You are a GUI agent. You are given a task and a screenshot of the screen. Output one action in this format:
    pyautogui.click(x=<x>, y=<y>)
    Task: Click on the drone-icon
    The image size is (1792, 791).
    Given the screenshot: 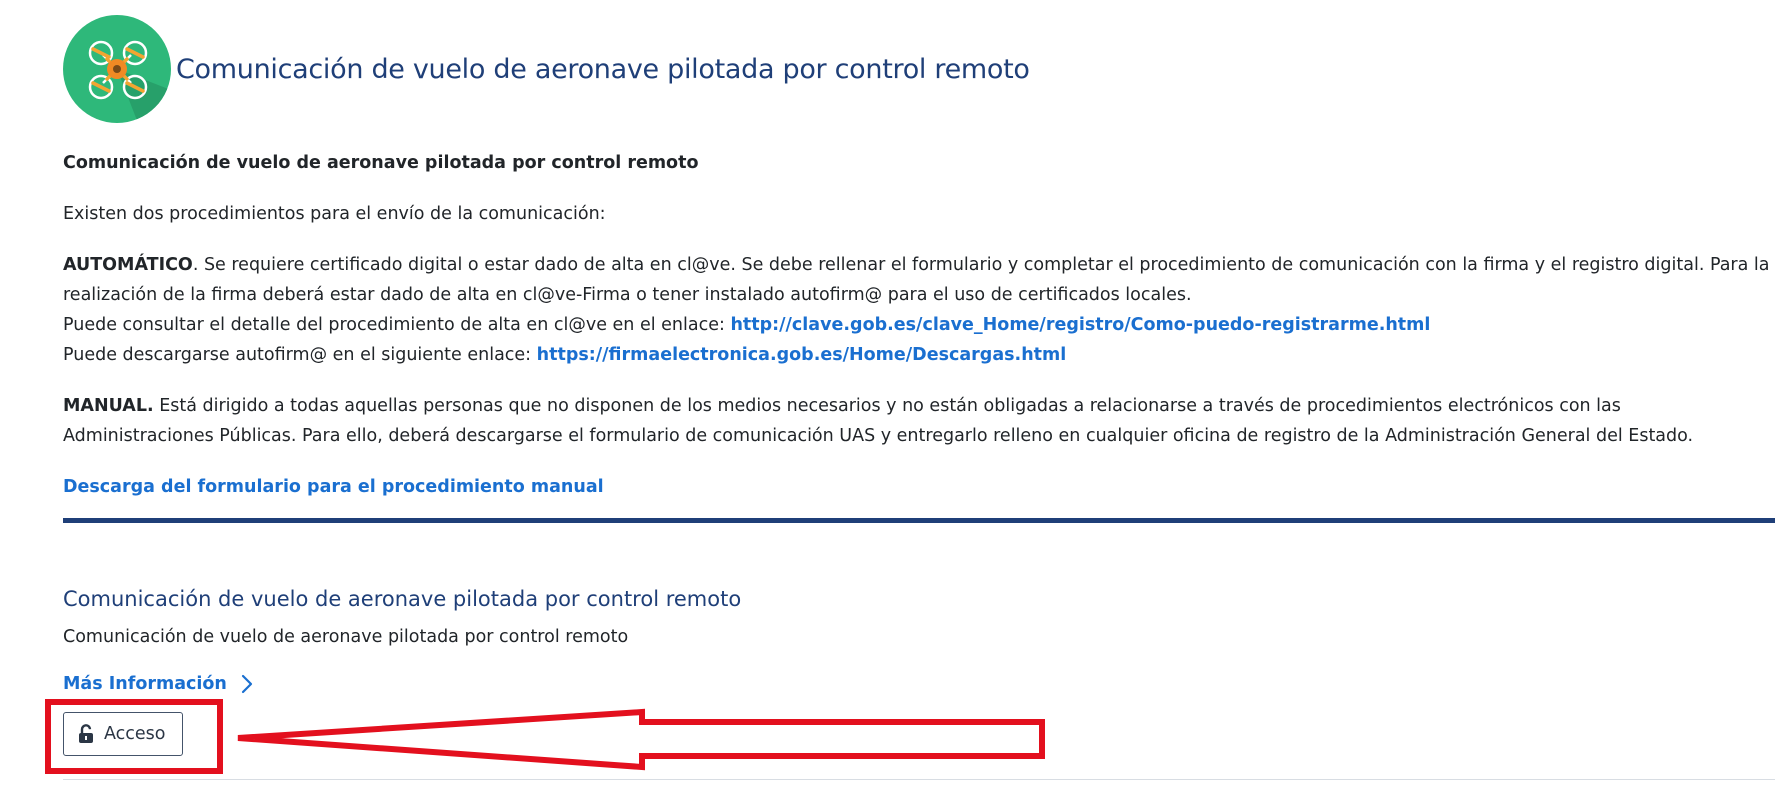 What is the action you would take?
    pyautogui.click(x=117, y=69)
    